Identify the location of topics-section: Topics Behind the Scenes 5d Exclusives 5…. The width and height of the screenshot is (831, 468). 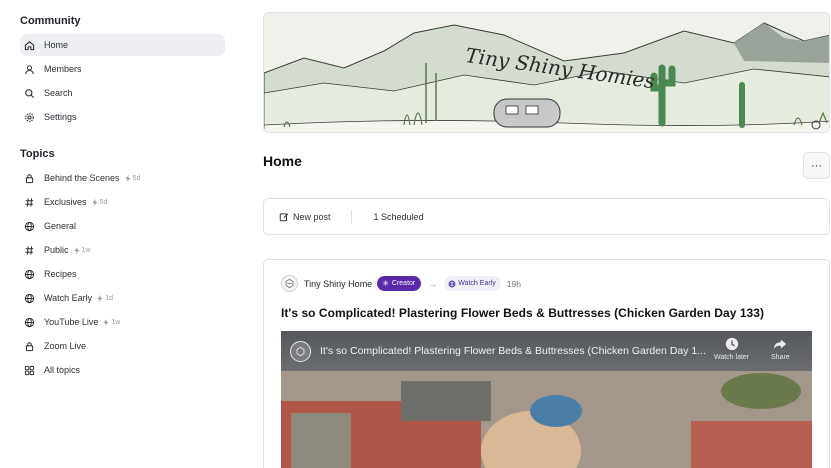
(122, 263).